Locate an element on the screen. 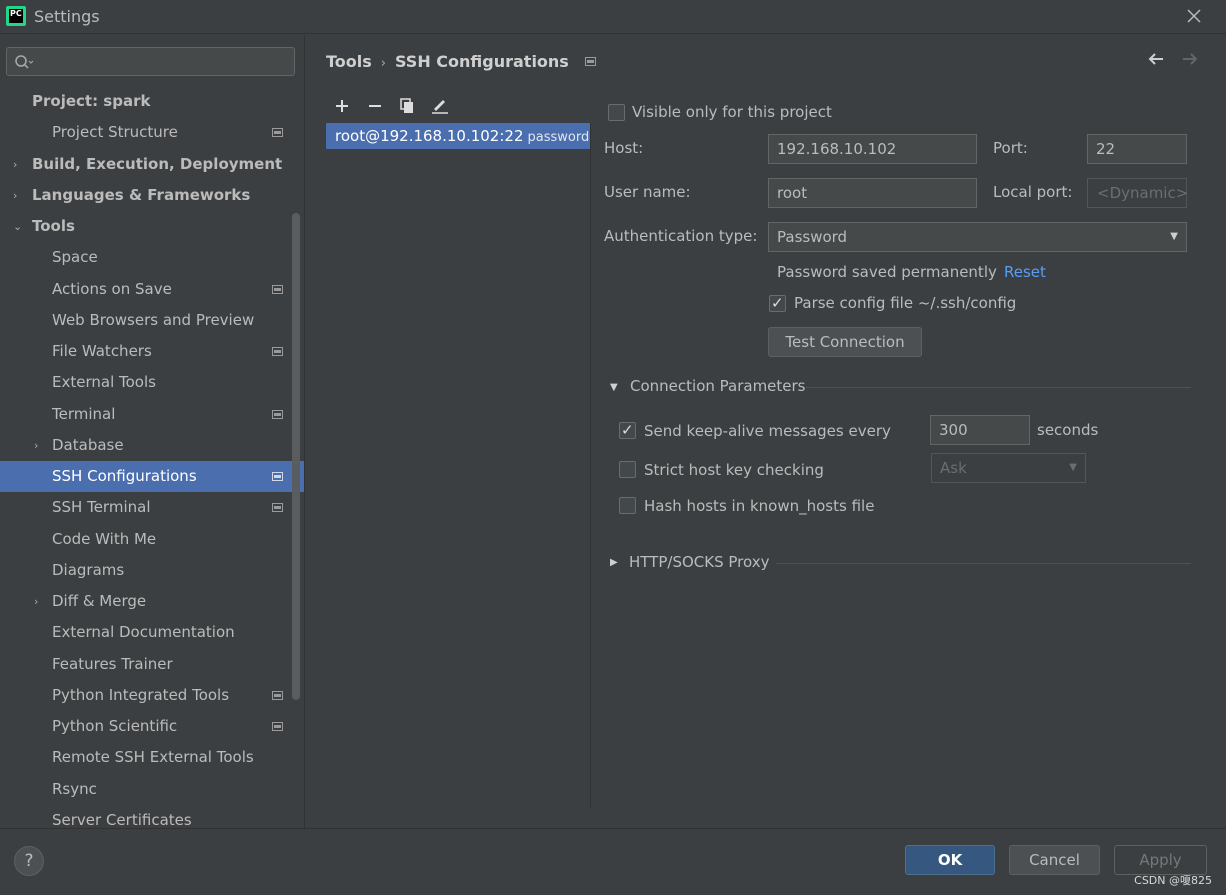  sidebar-item-languages-frameworks: › Languages & Frameworks is located at coordinates (152, 195).